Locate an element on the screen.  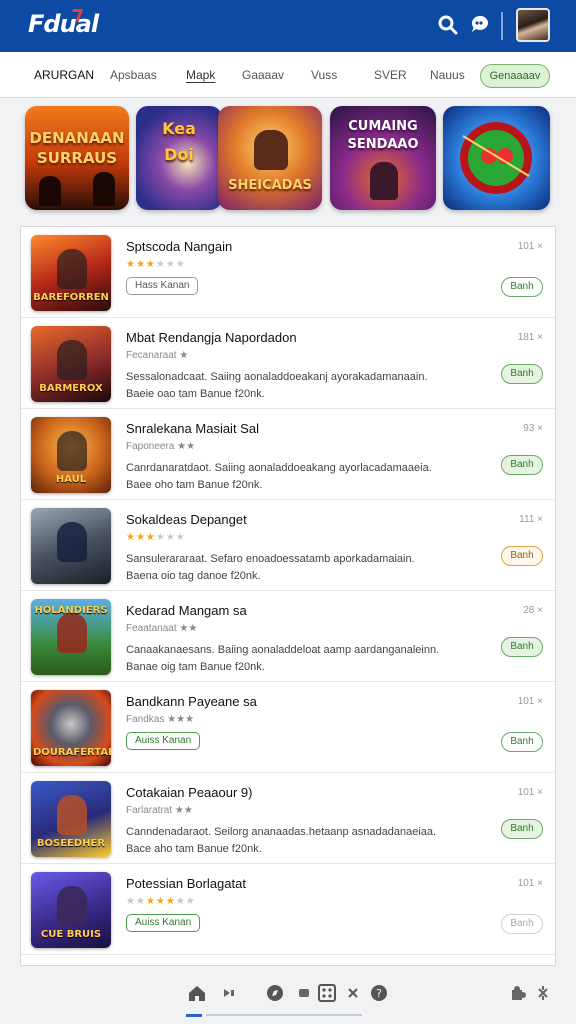
tab-genaaaav-pill: Genaaaav is located at coordinates (515, 76).